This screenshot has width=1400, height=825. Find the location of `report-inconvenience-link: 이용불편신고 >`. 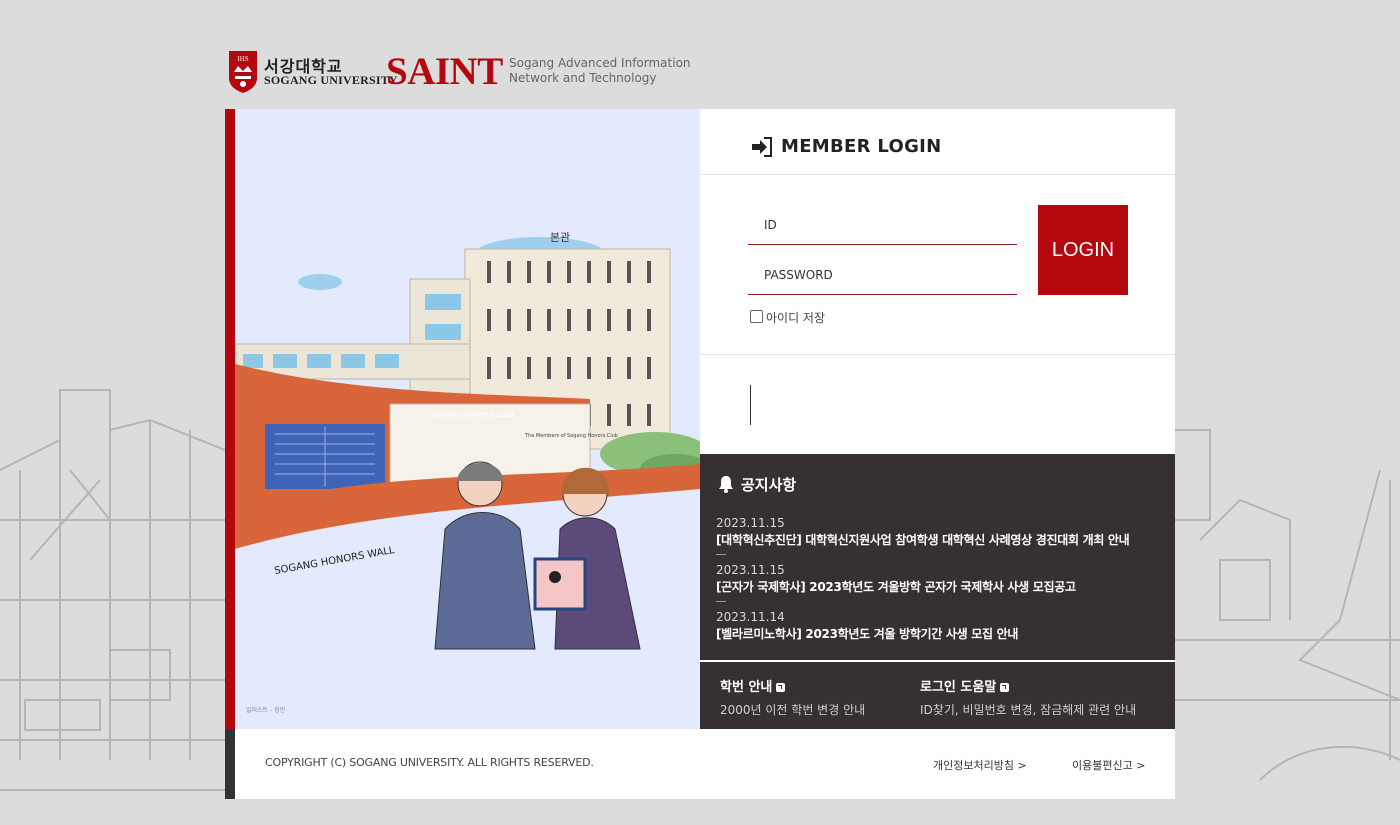

report-inconvenience-link: 이용불편신고 > is located at coordinates (1108, 765).